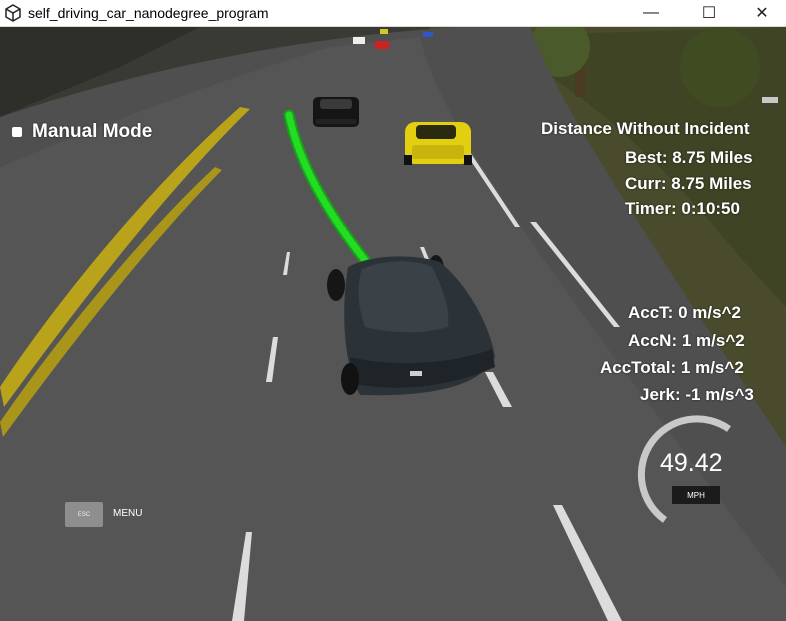  I want to click on speed-value: 49.42, so click(691, 463).